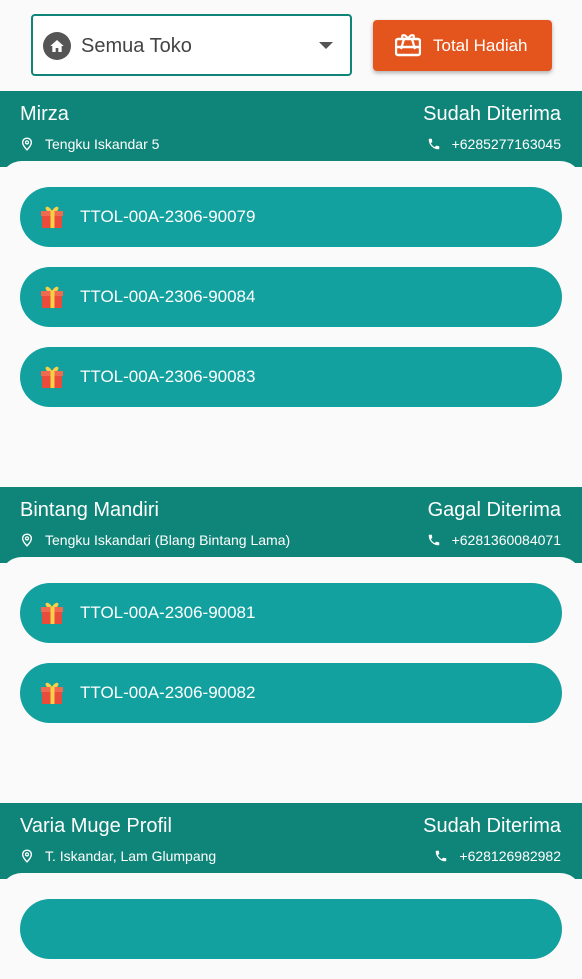  I want to click on voucher-code: TTOL-00A-2306-90081, so click(168, 612).